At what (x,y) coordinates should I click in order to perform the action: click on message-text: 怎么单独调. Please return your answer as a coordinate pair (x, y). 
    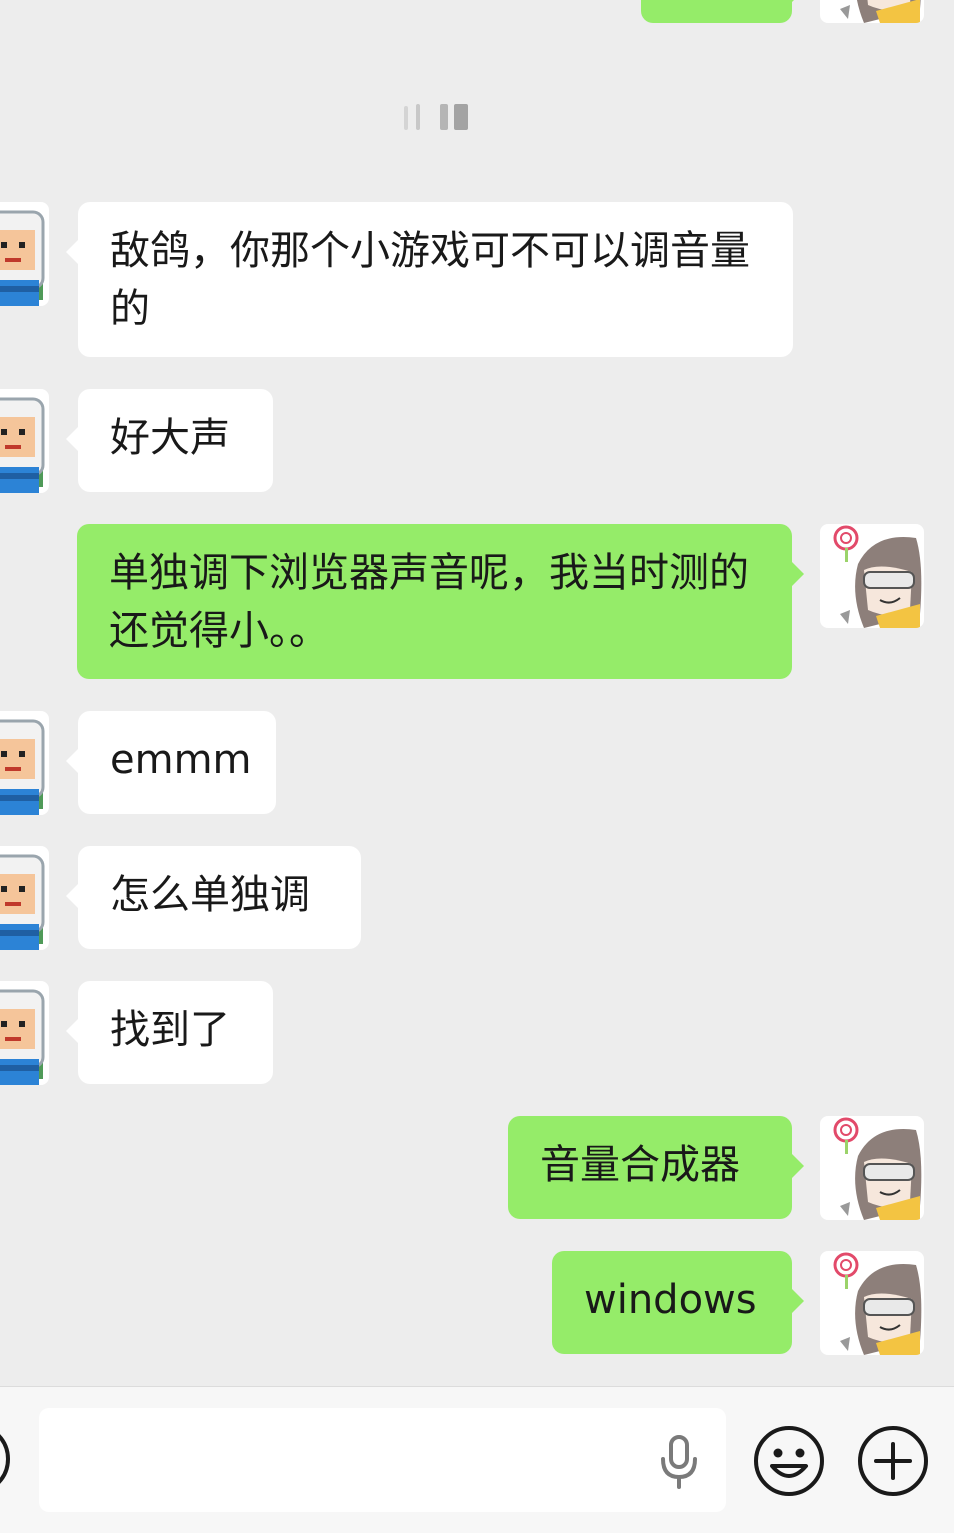
    Looking at the image, I should click on (210, 895).